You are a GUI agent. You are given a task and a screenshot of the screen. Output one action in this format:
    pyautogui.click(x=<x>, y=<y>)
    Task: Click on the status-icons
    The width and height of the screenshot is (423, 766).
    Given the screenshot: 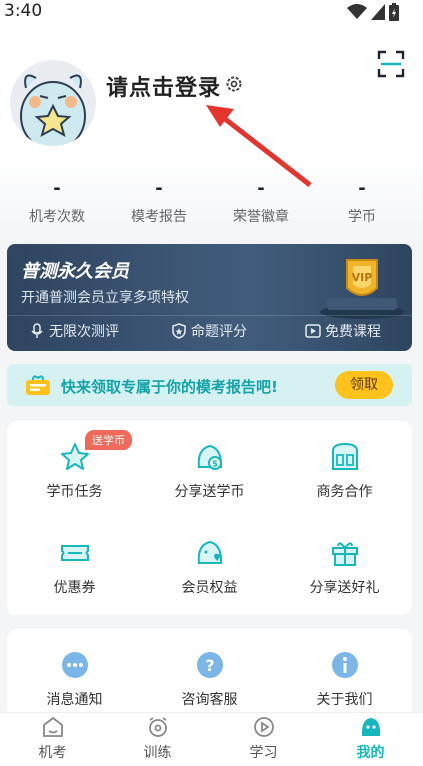 What is the action you would take?
    pyautogui.click(x=373, y=12)
    